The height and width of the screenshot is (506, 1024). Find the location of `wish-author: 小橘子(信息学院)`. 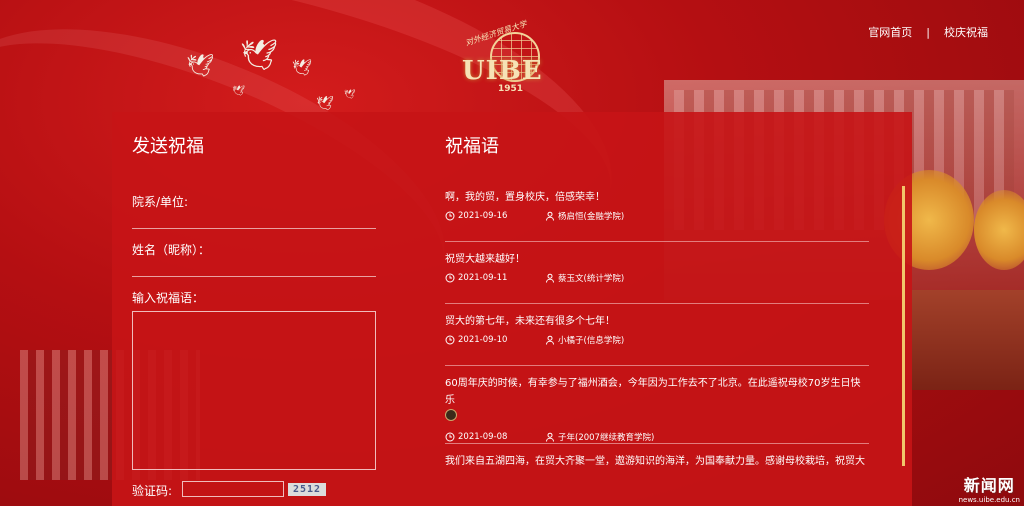

wish-author: 小橘子(信息学院) is located at coordinates (591, 341).